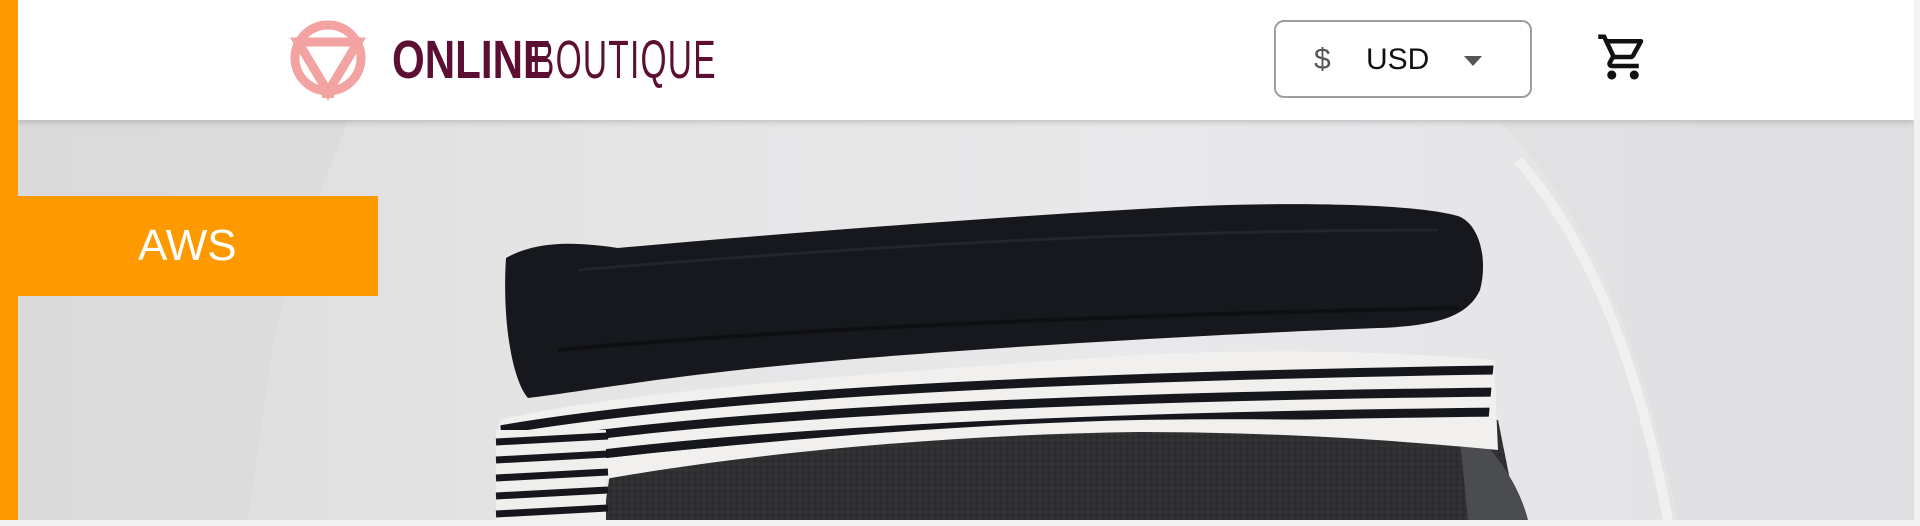 This screenshot has height=526, width=1920. Describe the element at coordinates (1917, 263) in the screenshot. I see `right-edge` at that location.